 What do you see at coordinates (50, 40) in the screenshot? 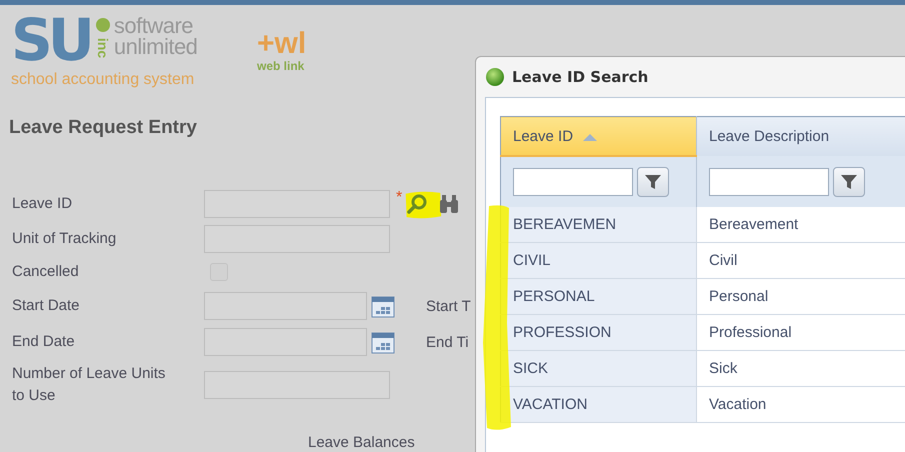
I see `logo-mark: SU` at bounding box center [50, 40].